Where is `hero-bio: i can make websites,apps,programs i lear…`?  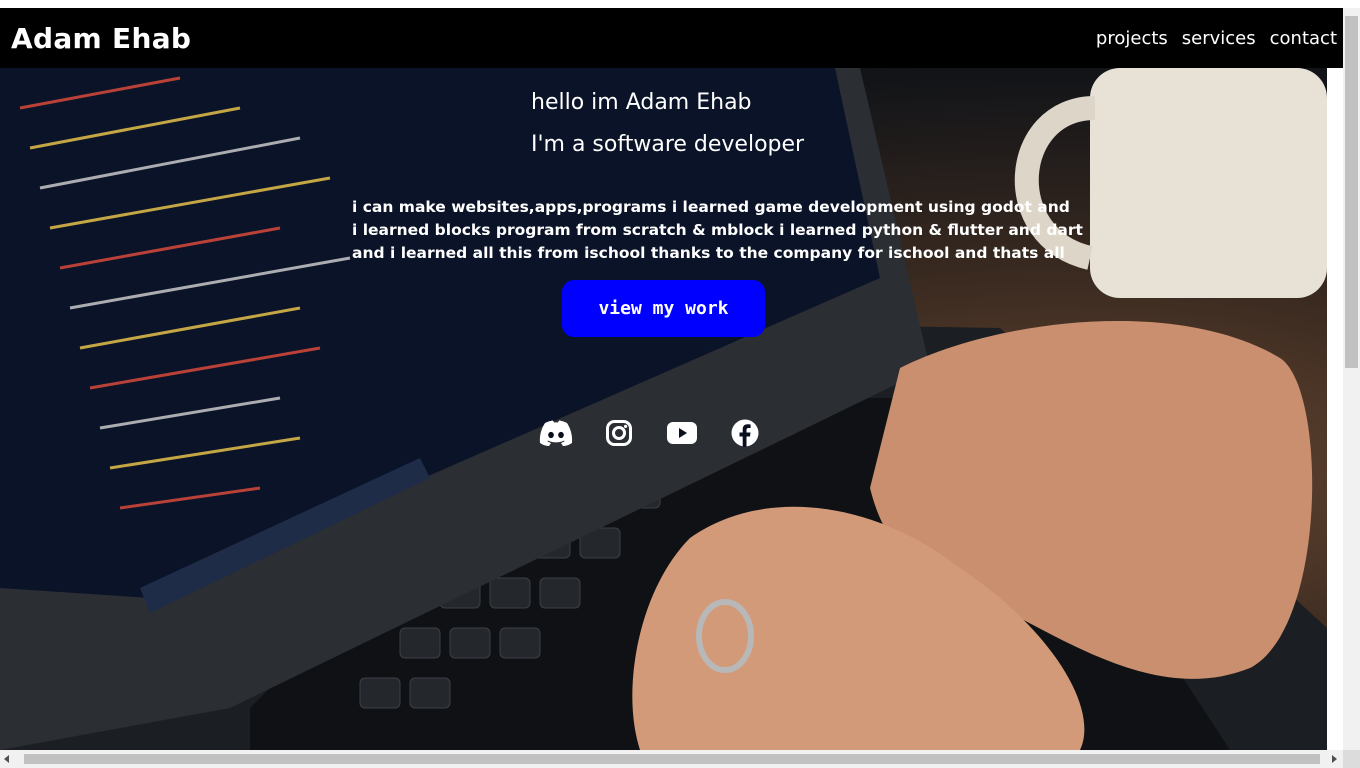
hero-bio: i can make websites,apps,programs i lear… is located at coordinates (717, 230).